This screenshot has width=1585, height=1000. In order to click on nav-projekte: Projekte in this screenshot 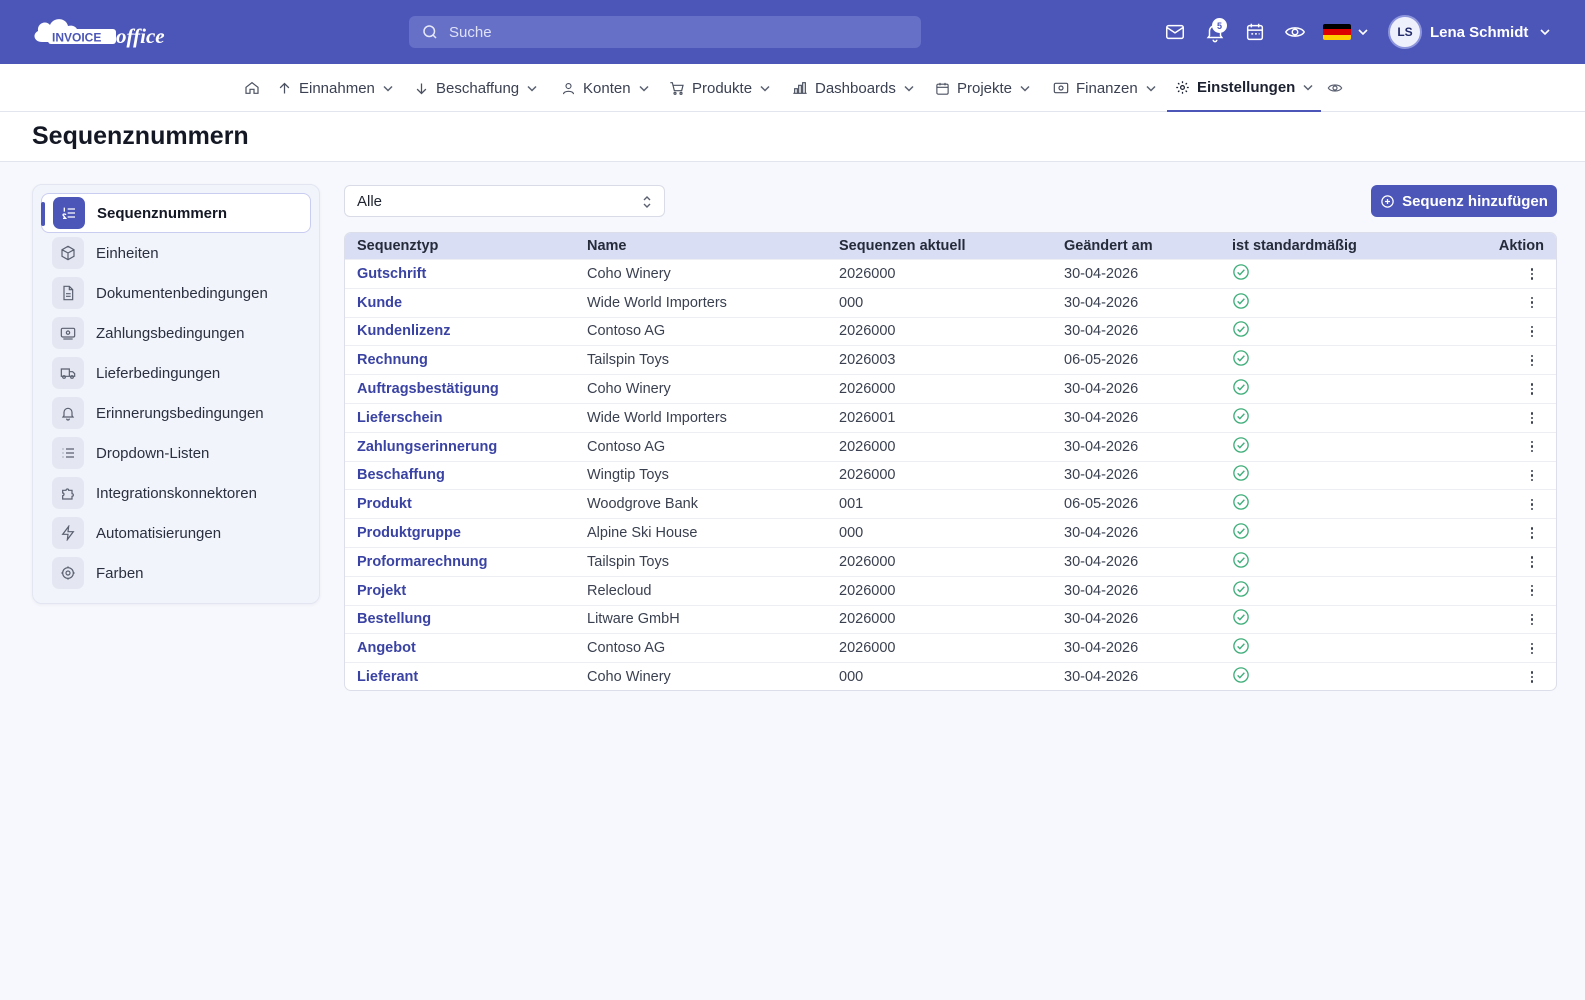, I will do `click(982, 88)`.